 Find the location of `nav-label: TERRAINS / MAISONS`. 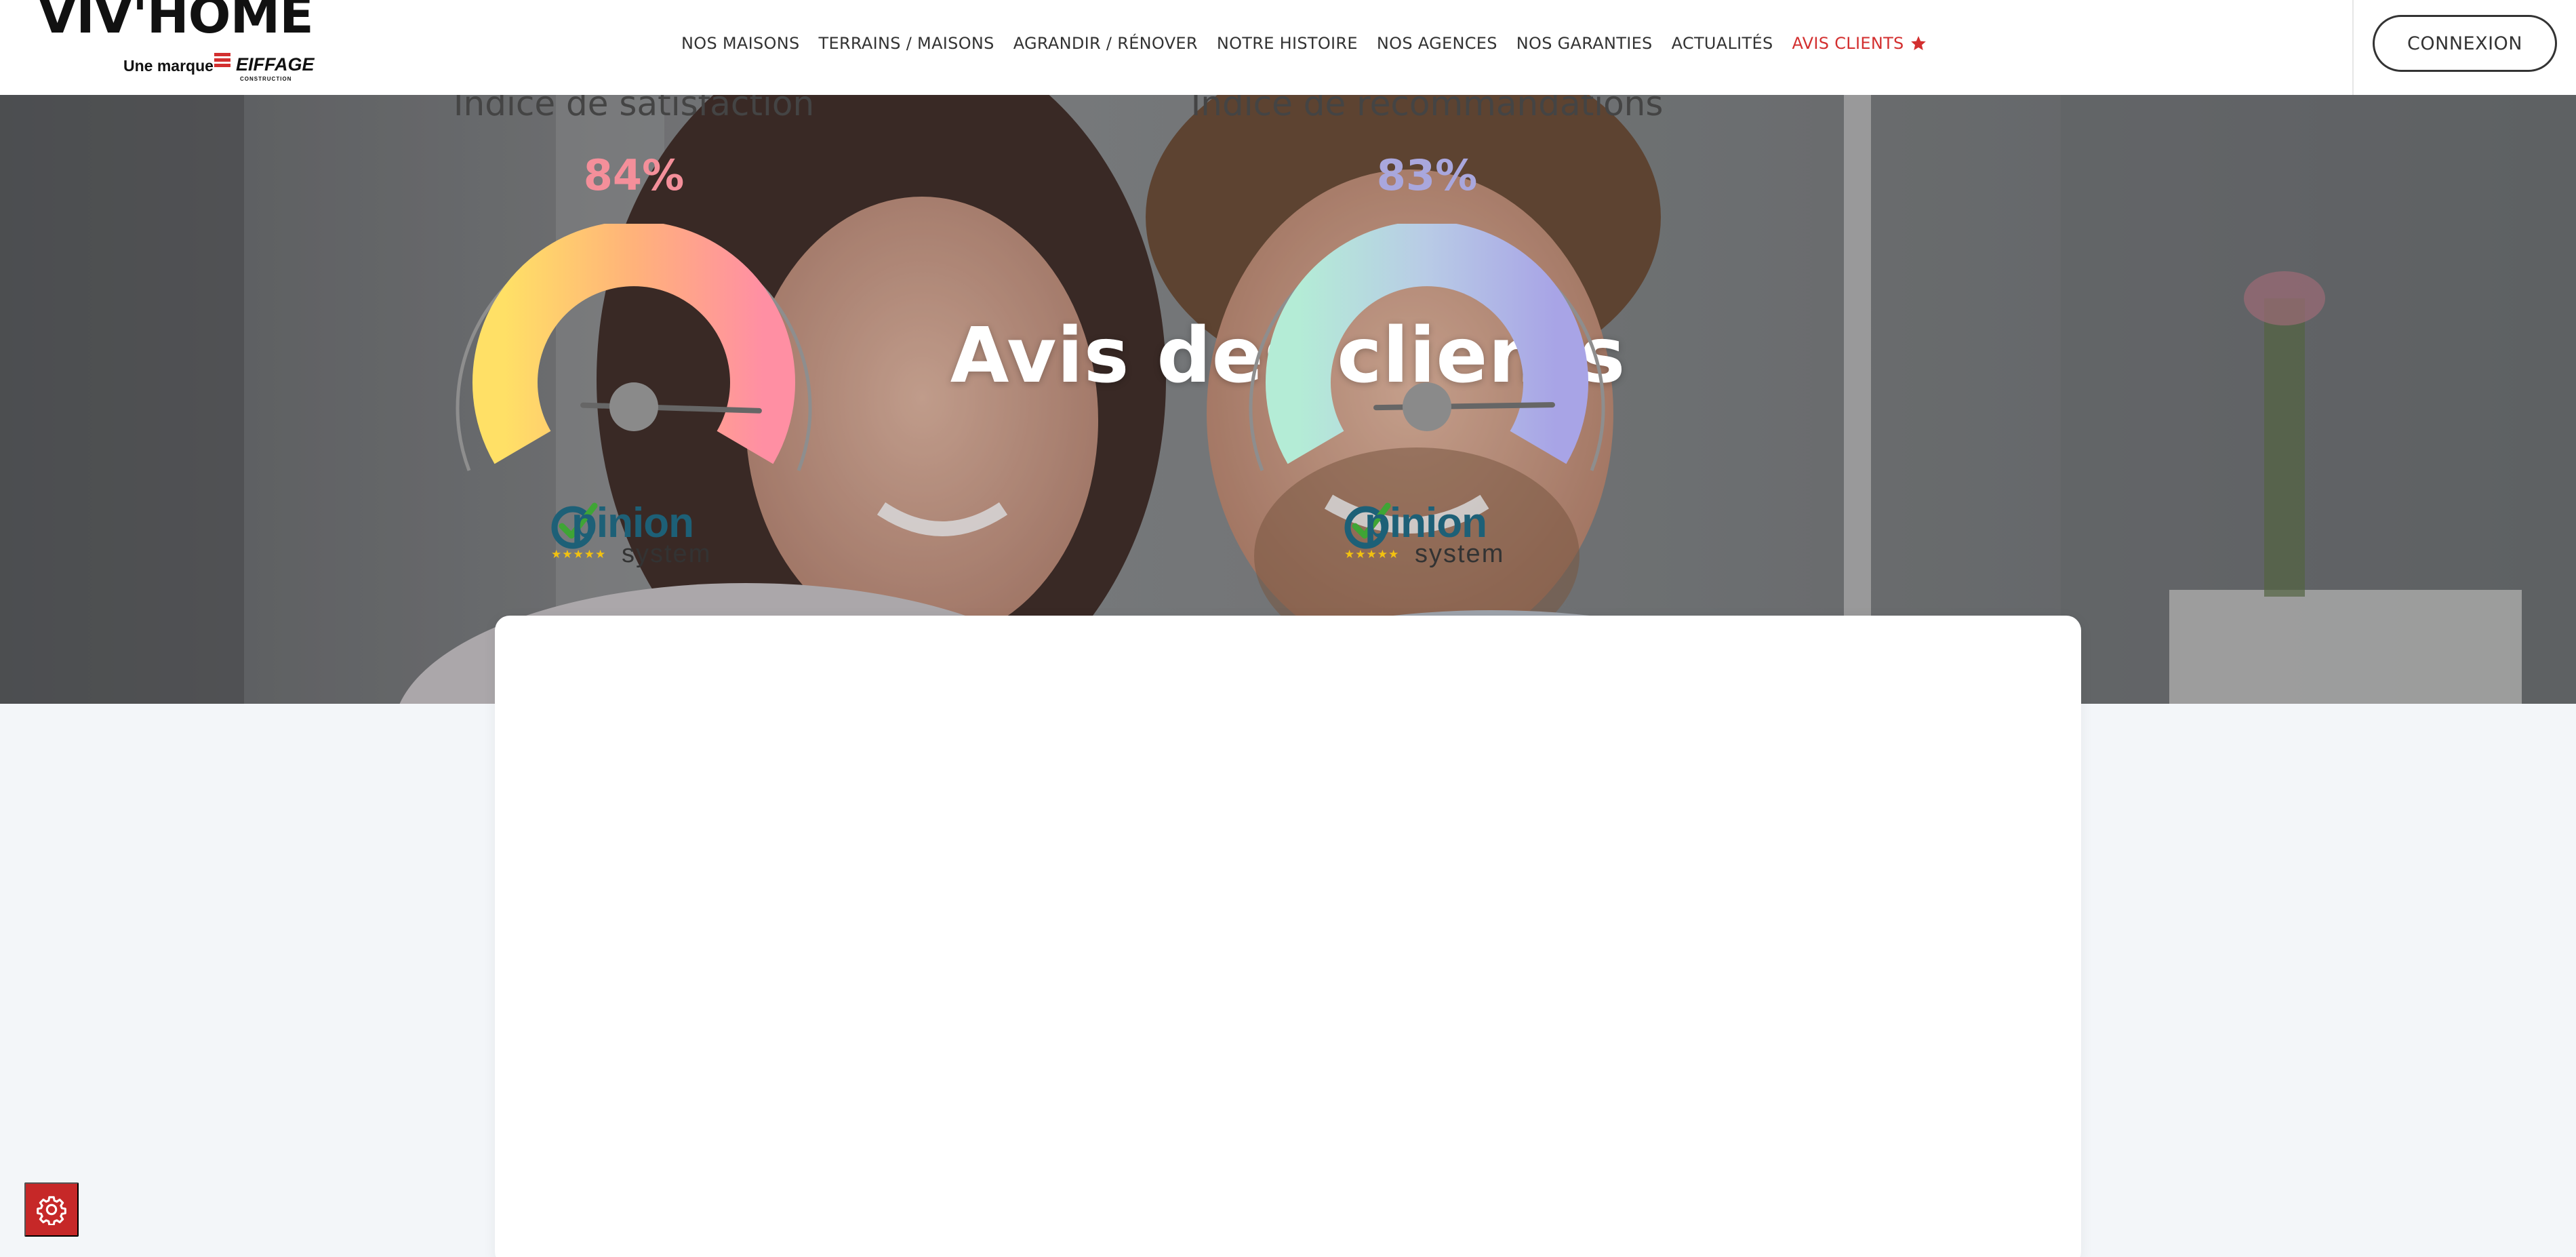

nav-label: TERRAINS / MAISONS is located at coordinates (906, 43).